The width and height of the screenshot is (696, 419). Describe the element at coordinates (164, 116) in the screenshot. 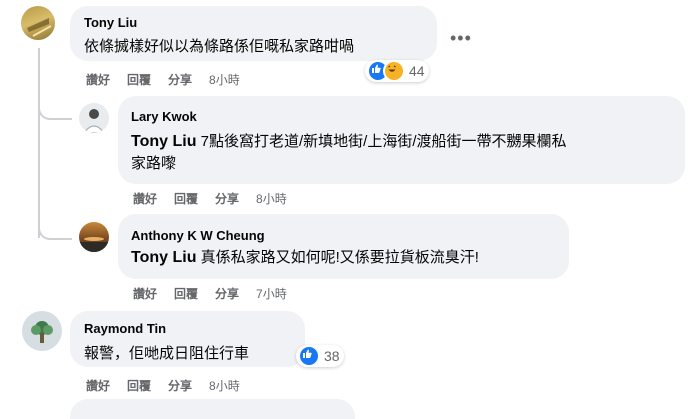

I see `comment-author: Lary Kwok` at that location.